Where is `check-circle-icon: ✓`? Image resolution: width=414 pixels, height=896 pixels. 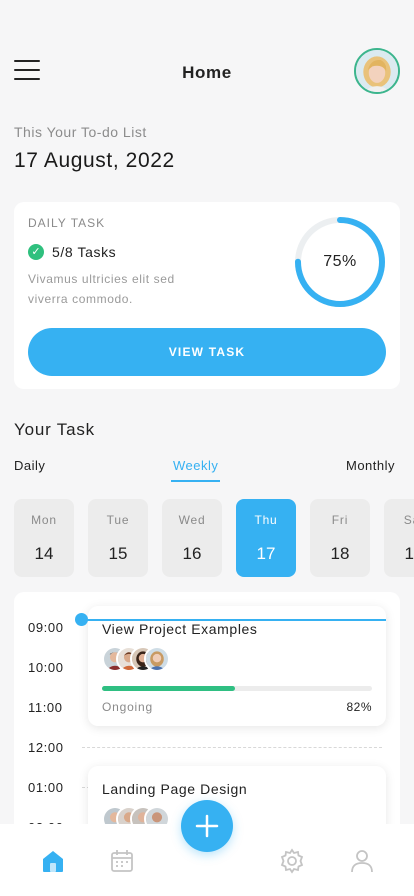 check-circle-icon: ✓ is located at coordinates (36, 252).